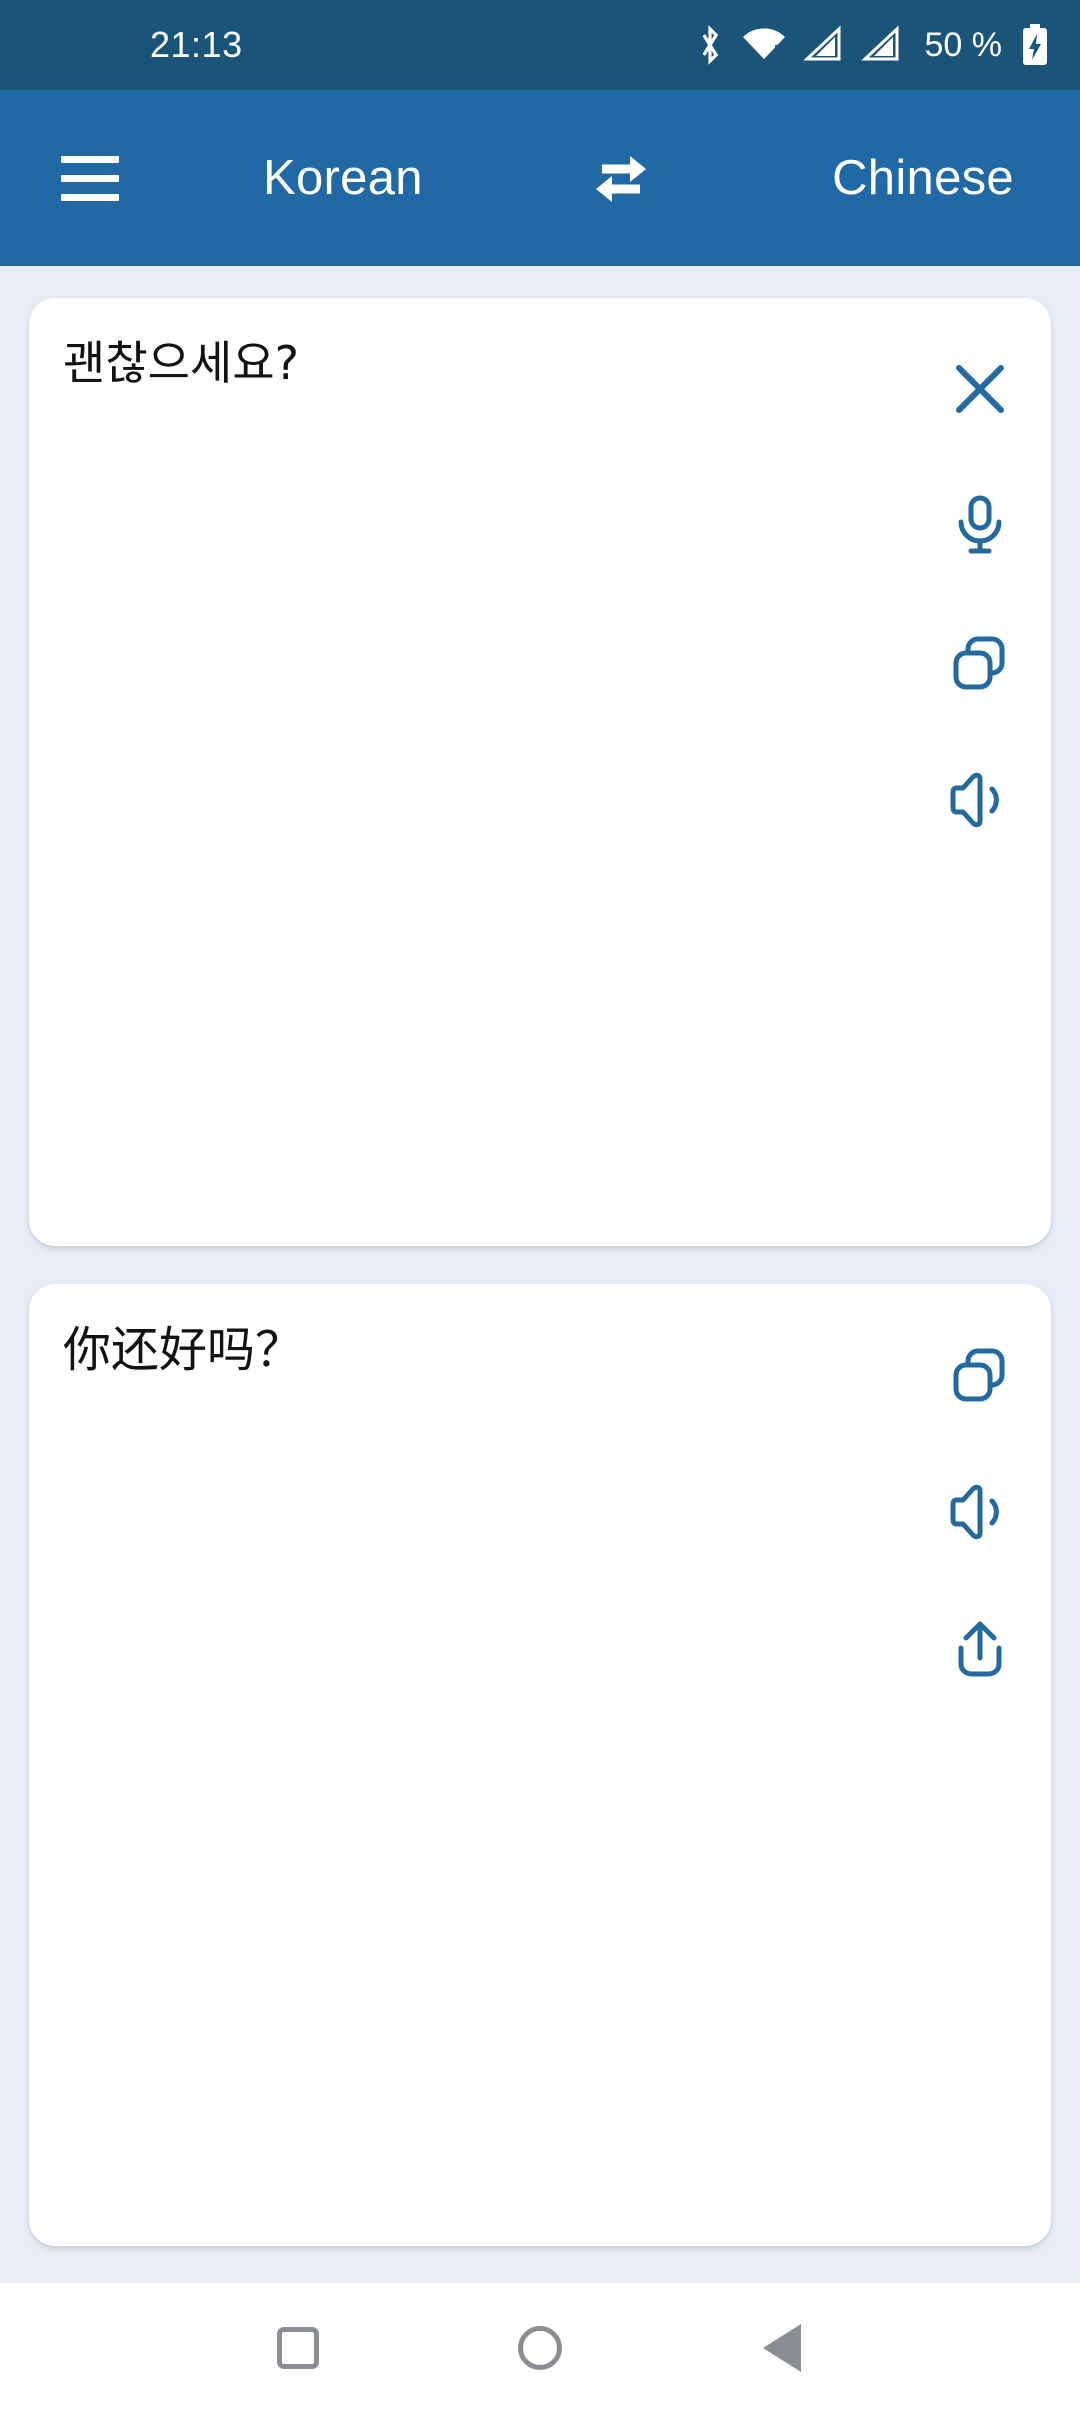 The height and width of the screenshot is (2412, 1080). Describe the element at coordinates (183, 1350) in the screenshot. I see `target-text: 你还好吗？` at that location.